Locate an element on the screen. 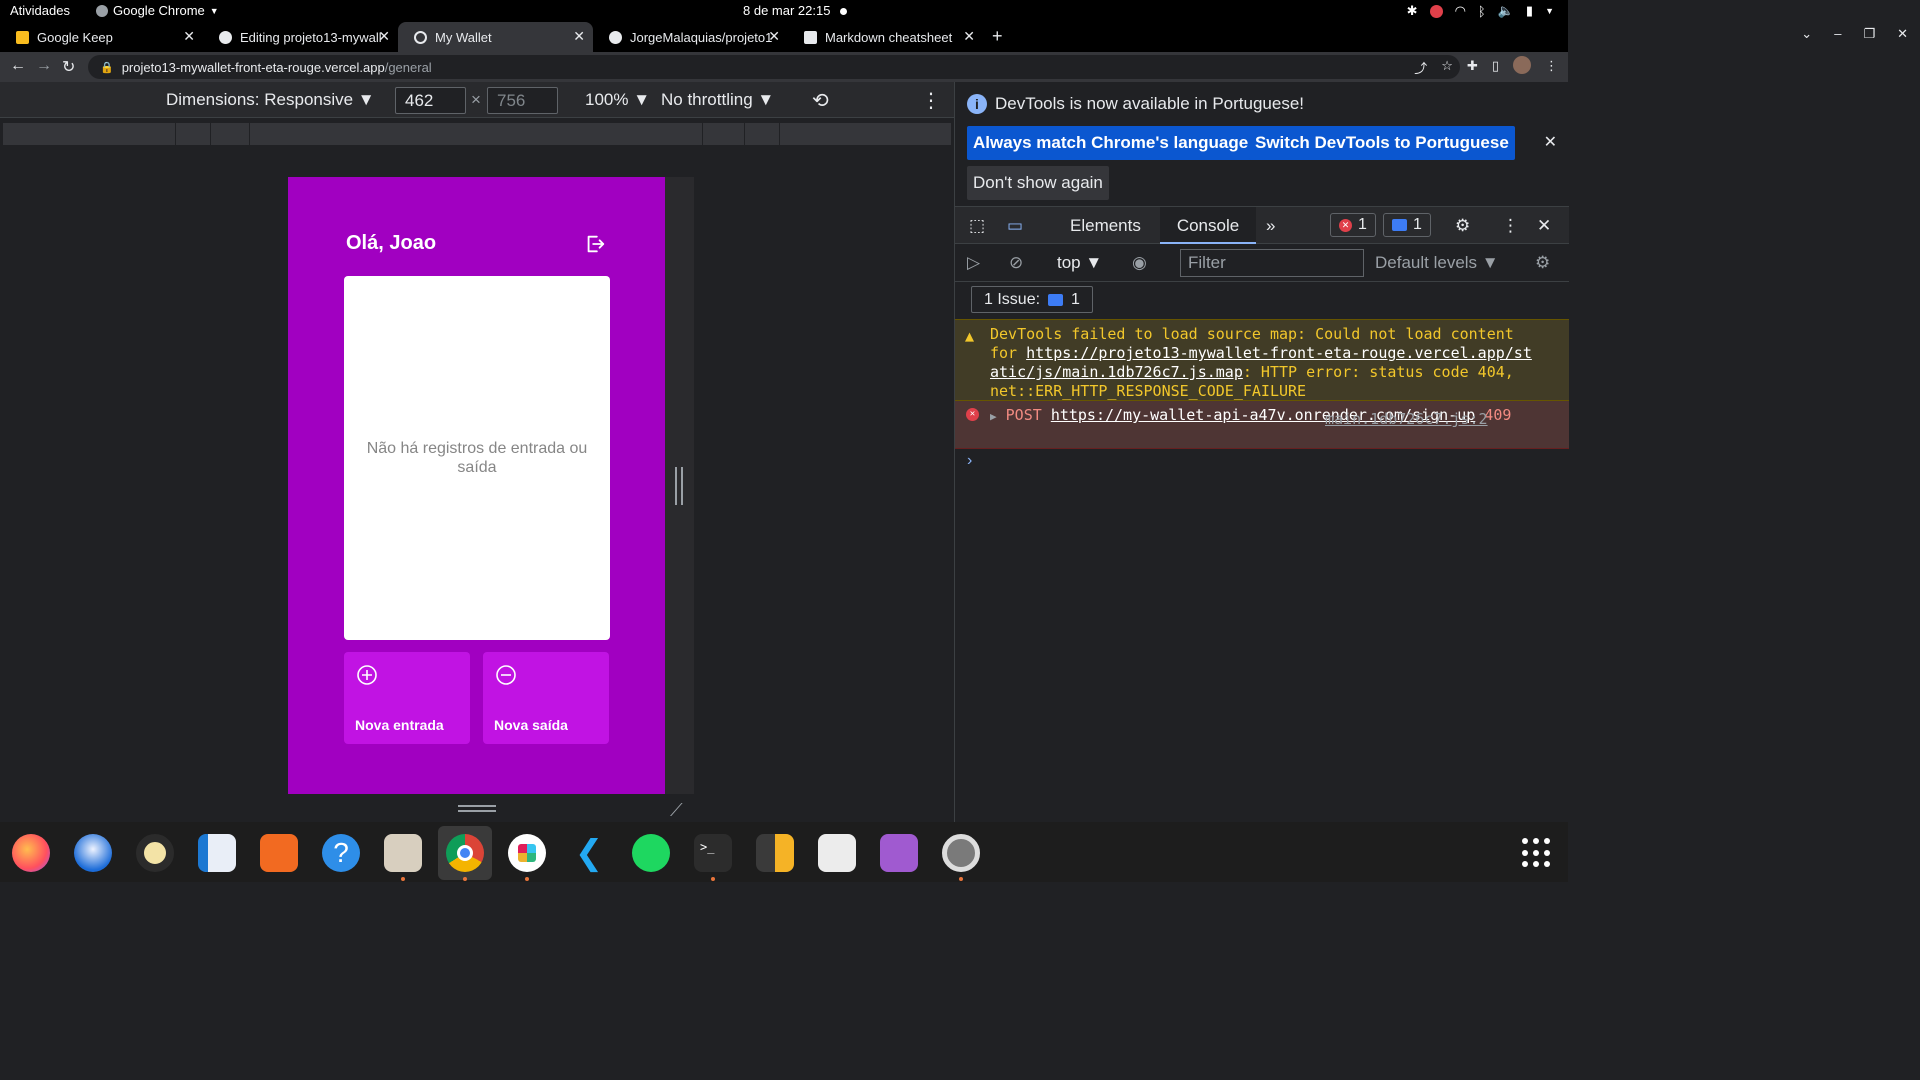 This screenshot has width=1920, height=1080. dont-show-again-button: Don't show again is located at coordinates (1038, 183).